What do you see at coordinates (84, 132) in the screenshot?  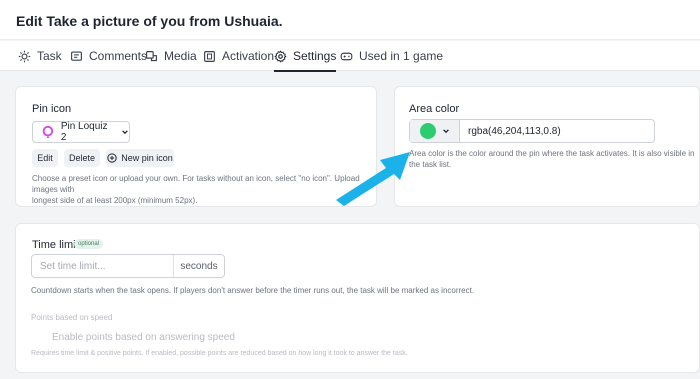 I see `pin-icon-selected: Pin Loquiz 2` at bounding box center [84, 132].